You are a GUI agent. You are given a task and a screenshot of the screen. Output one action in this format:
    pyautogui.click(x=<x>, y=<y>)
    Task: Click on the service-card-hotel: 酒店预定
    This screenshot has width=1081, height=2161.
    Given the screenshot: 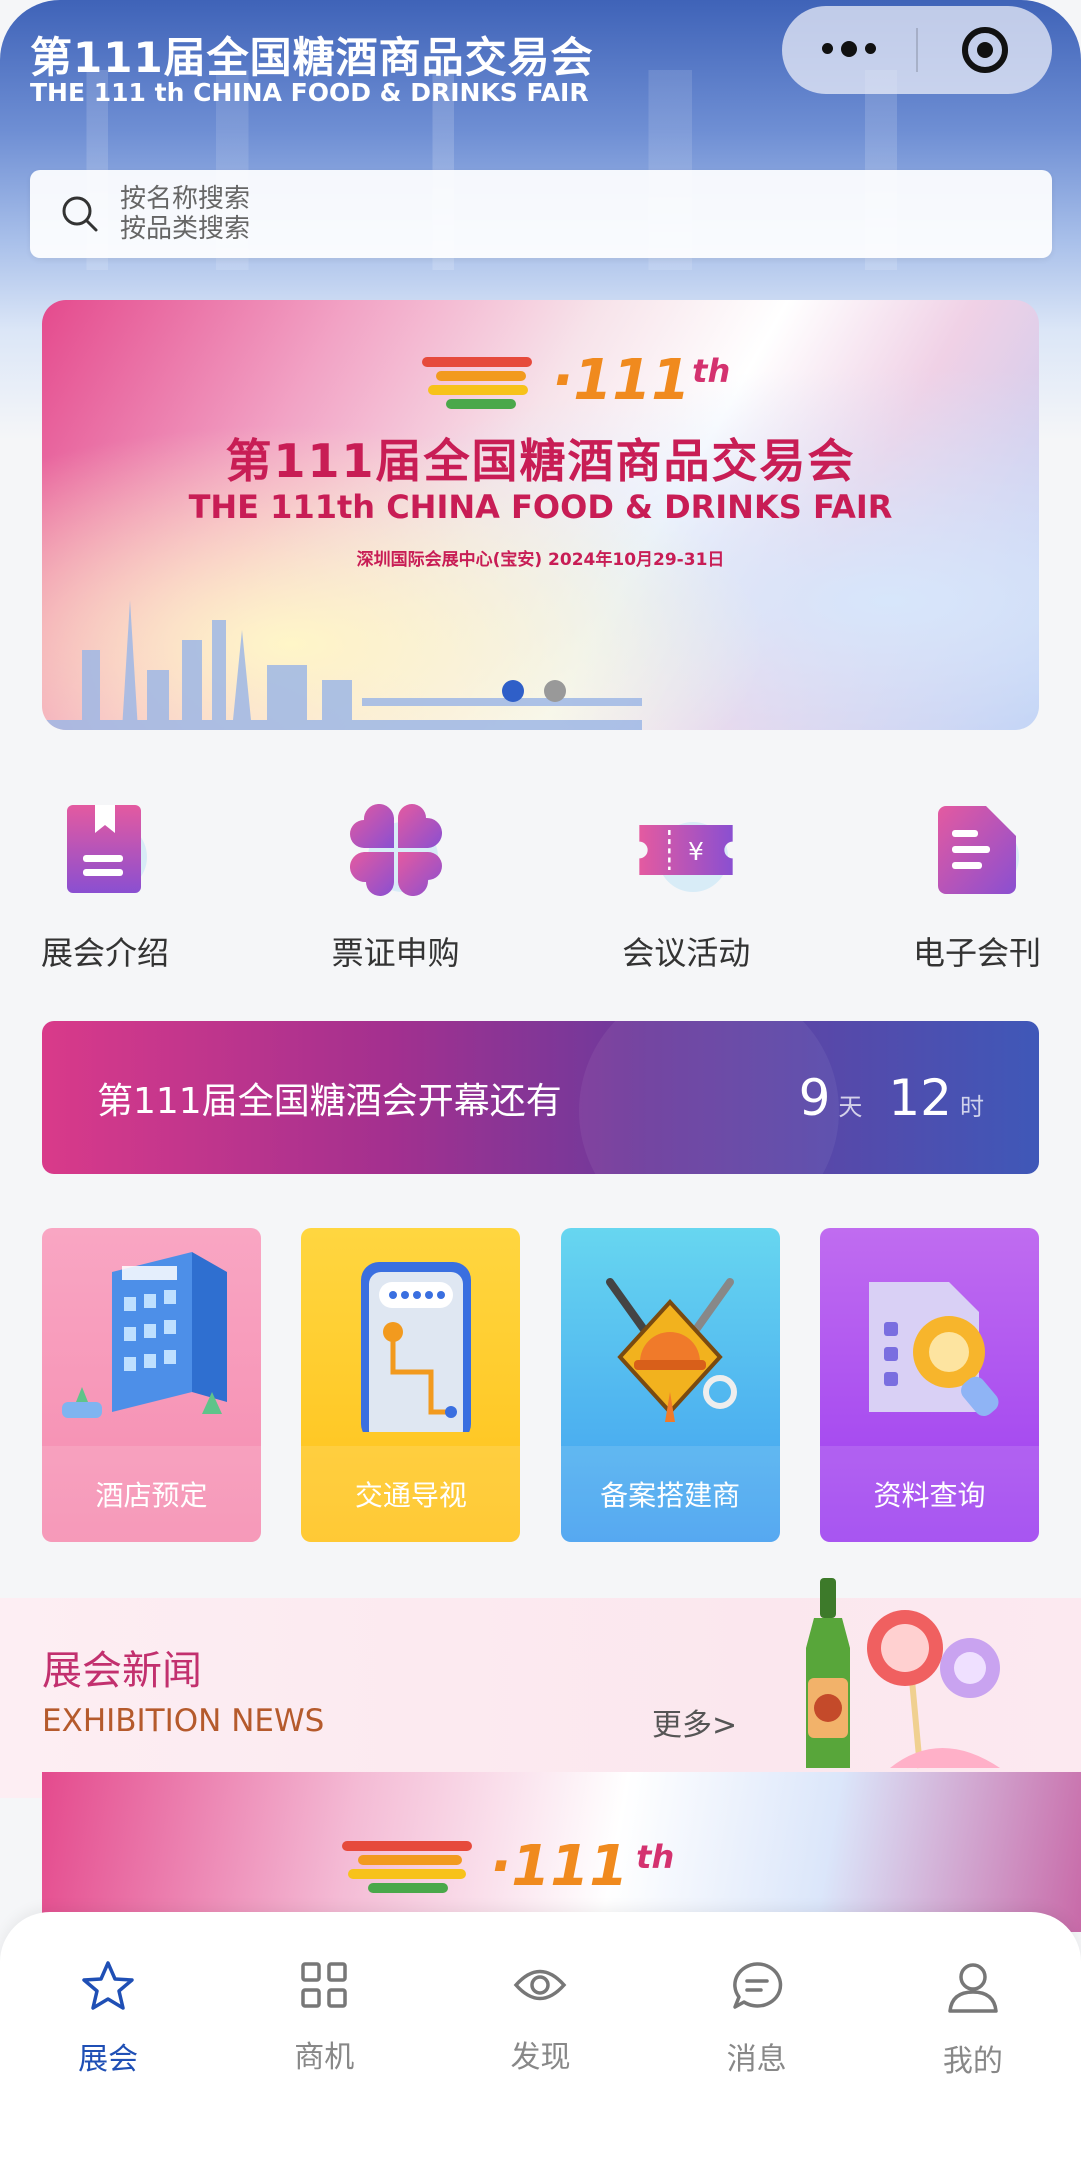 What is the action you would take?
    pyautogui.click(x=151, y=1385)
    